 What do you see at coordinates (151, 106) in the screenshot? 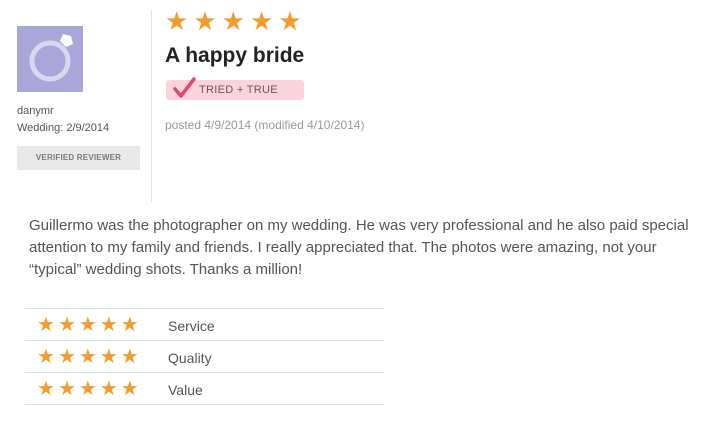
I see `column-divider` at bounding box center [151, 106].